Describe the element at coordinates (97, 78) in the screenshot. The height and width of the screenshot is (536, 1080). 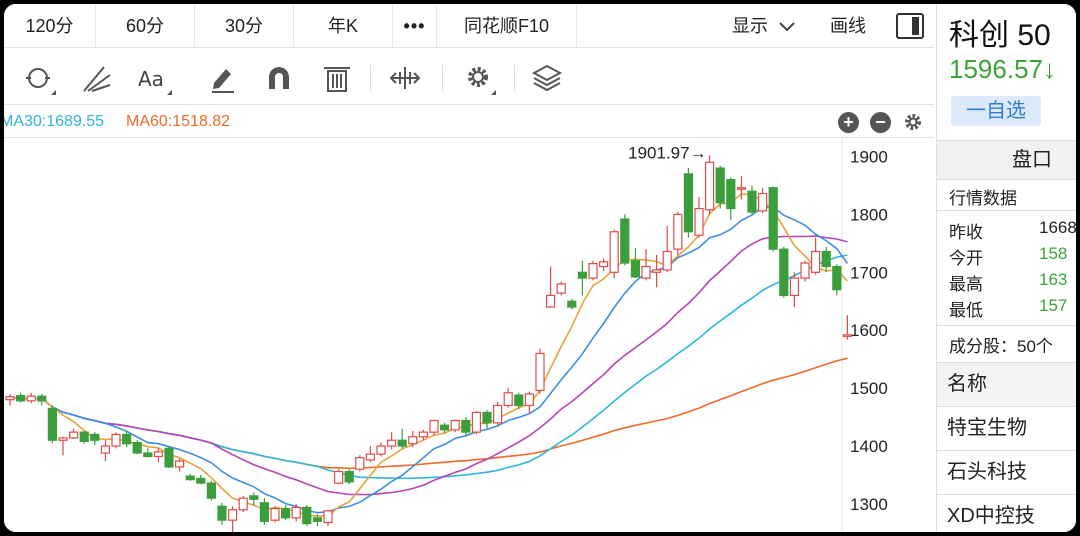
I see `fork-line-icon` at that location.